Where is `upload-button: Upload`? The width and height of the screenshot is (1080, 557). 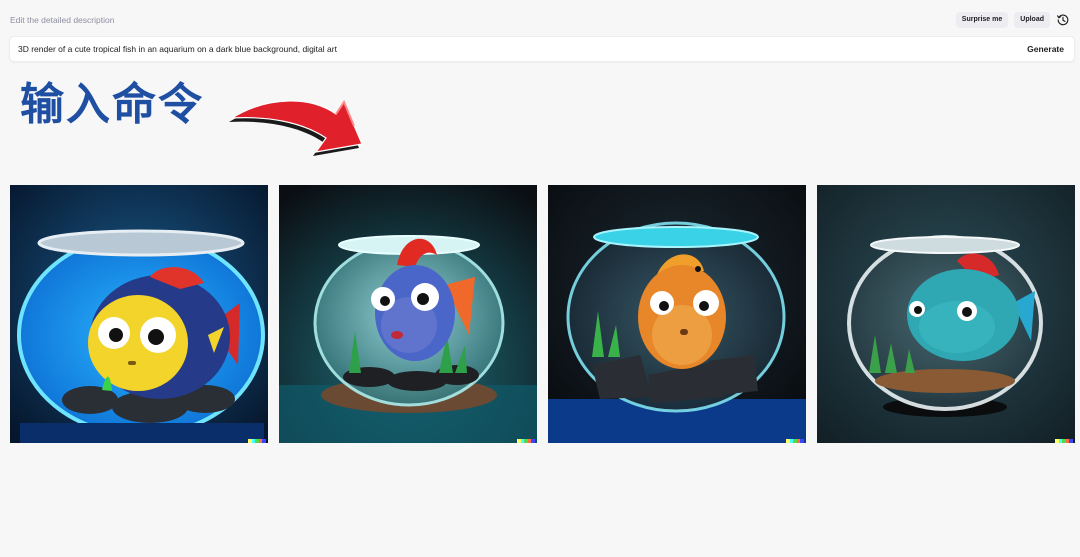
upload-button: Upload is located at coordinates (1032, 20).